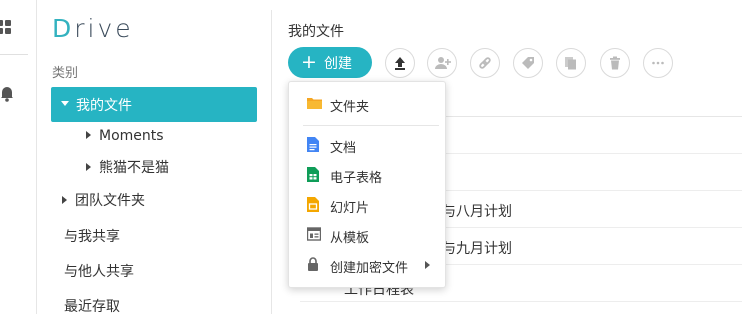  I want to click on sidebar-item-moments: Moments, so click(125, 136).